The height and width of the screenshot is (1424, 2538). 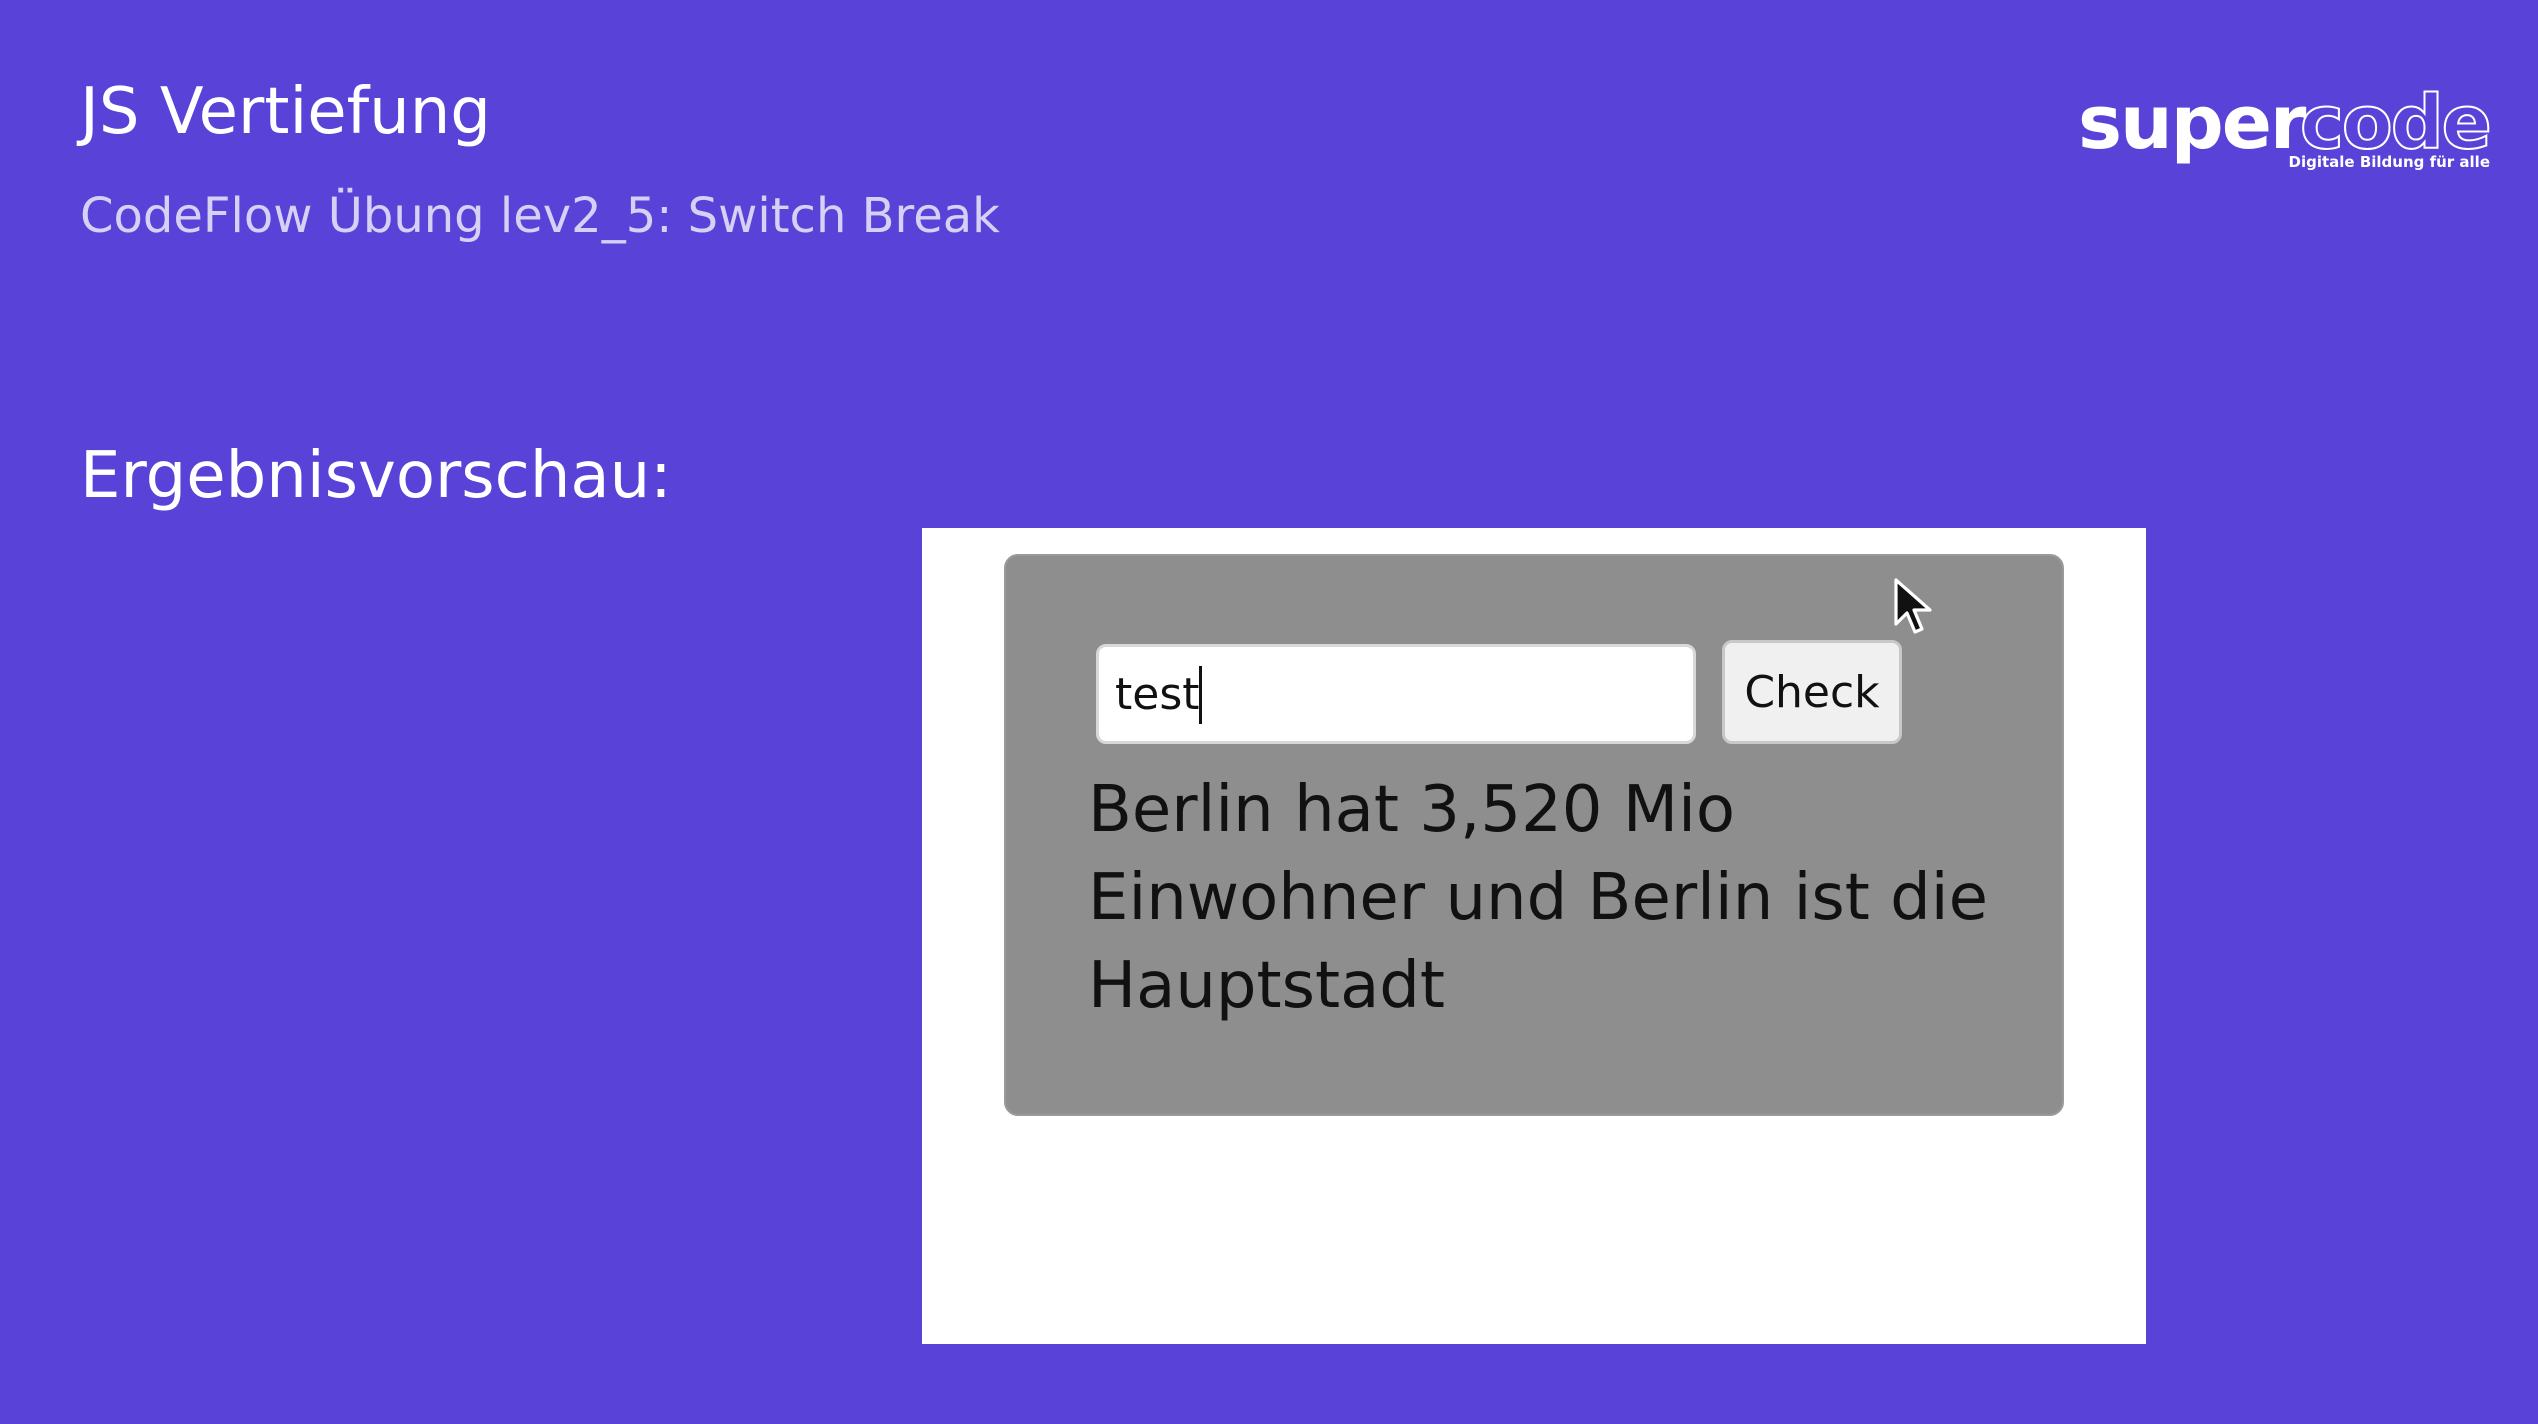 What do you see at coordinates (1913, 606) in the screenshot?
I see `mouse-pointer-icon` at bounding box center [1913, 606].